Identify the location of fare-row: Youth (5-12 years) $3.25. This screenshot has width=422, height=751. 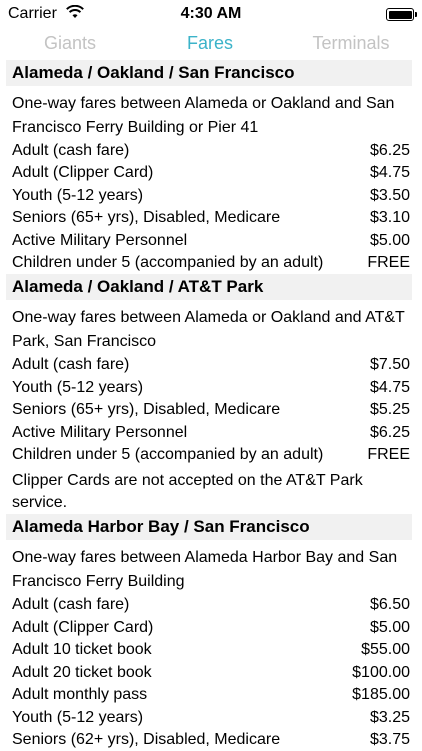
(211, 718).